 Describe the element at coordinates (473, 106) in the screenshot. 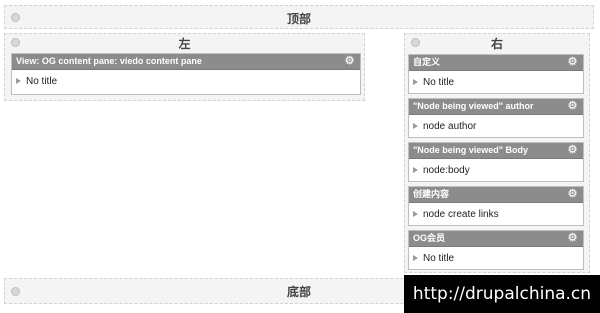

I see `pane-header-title: "Node being viewed" author` at that location.